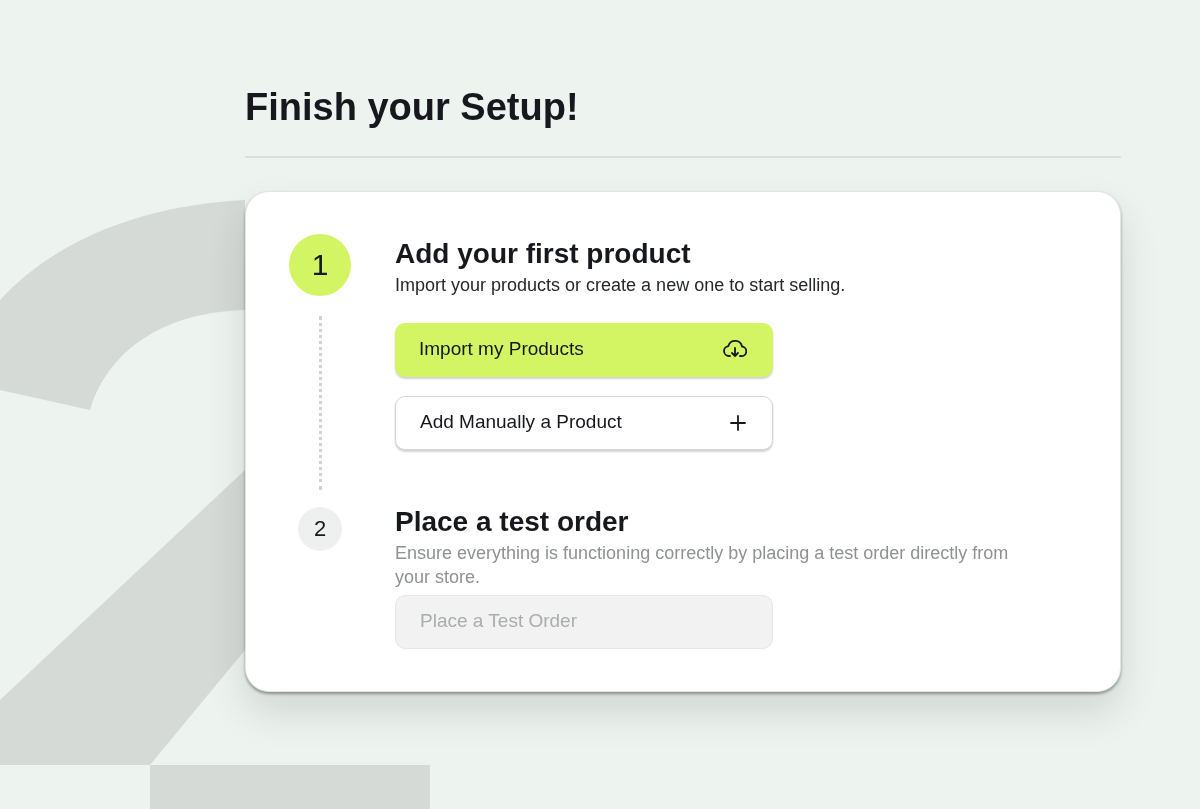 The image size is (1200, 809). I want to click on step-number: 1, so click(320, 264).